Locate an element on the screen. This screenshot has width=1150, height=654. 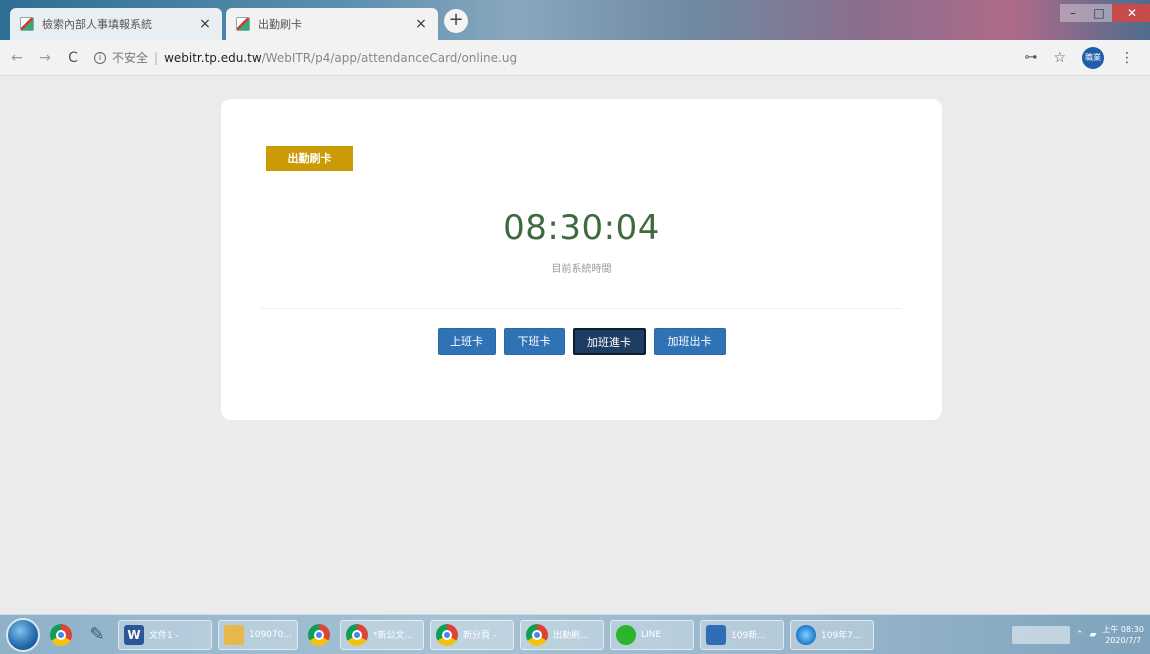
url-path: /WebITR/p4/app/attendanceCard/online.ug is located at coordinates (389, 57).